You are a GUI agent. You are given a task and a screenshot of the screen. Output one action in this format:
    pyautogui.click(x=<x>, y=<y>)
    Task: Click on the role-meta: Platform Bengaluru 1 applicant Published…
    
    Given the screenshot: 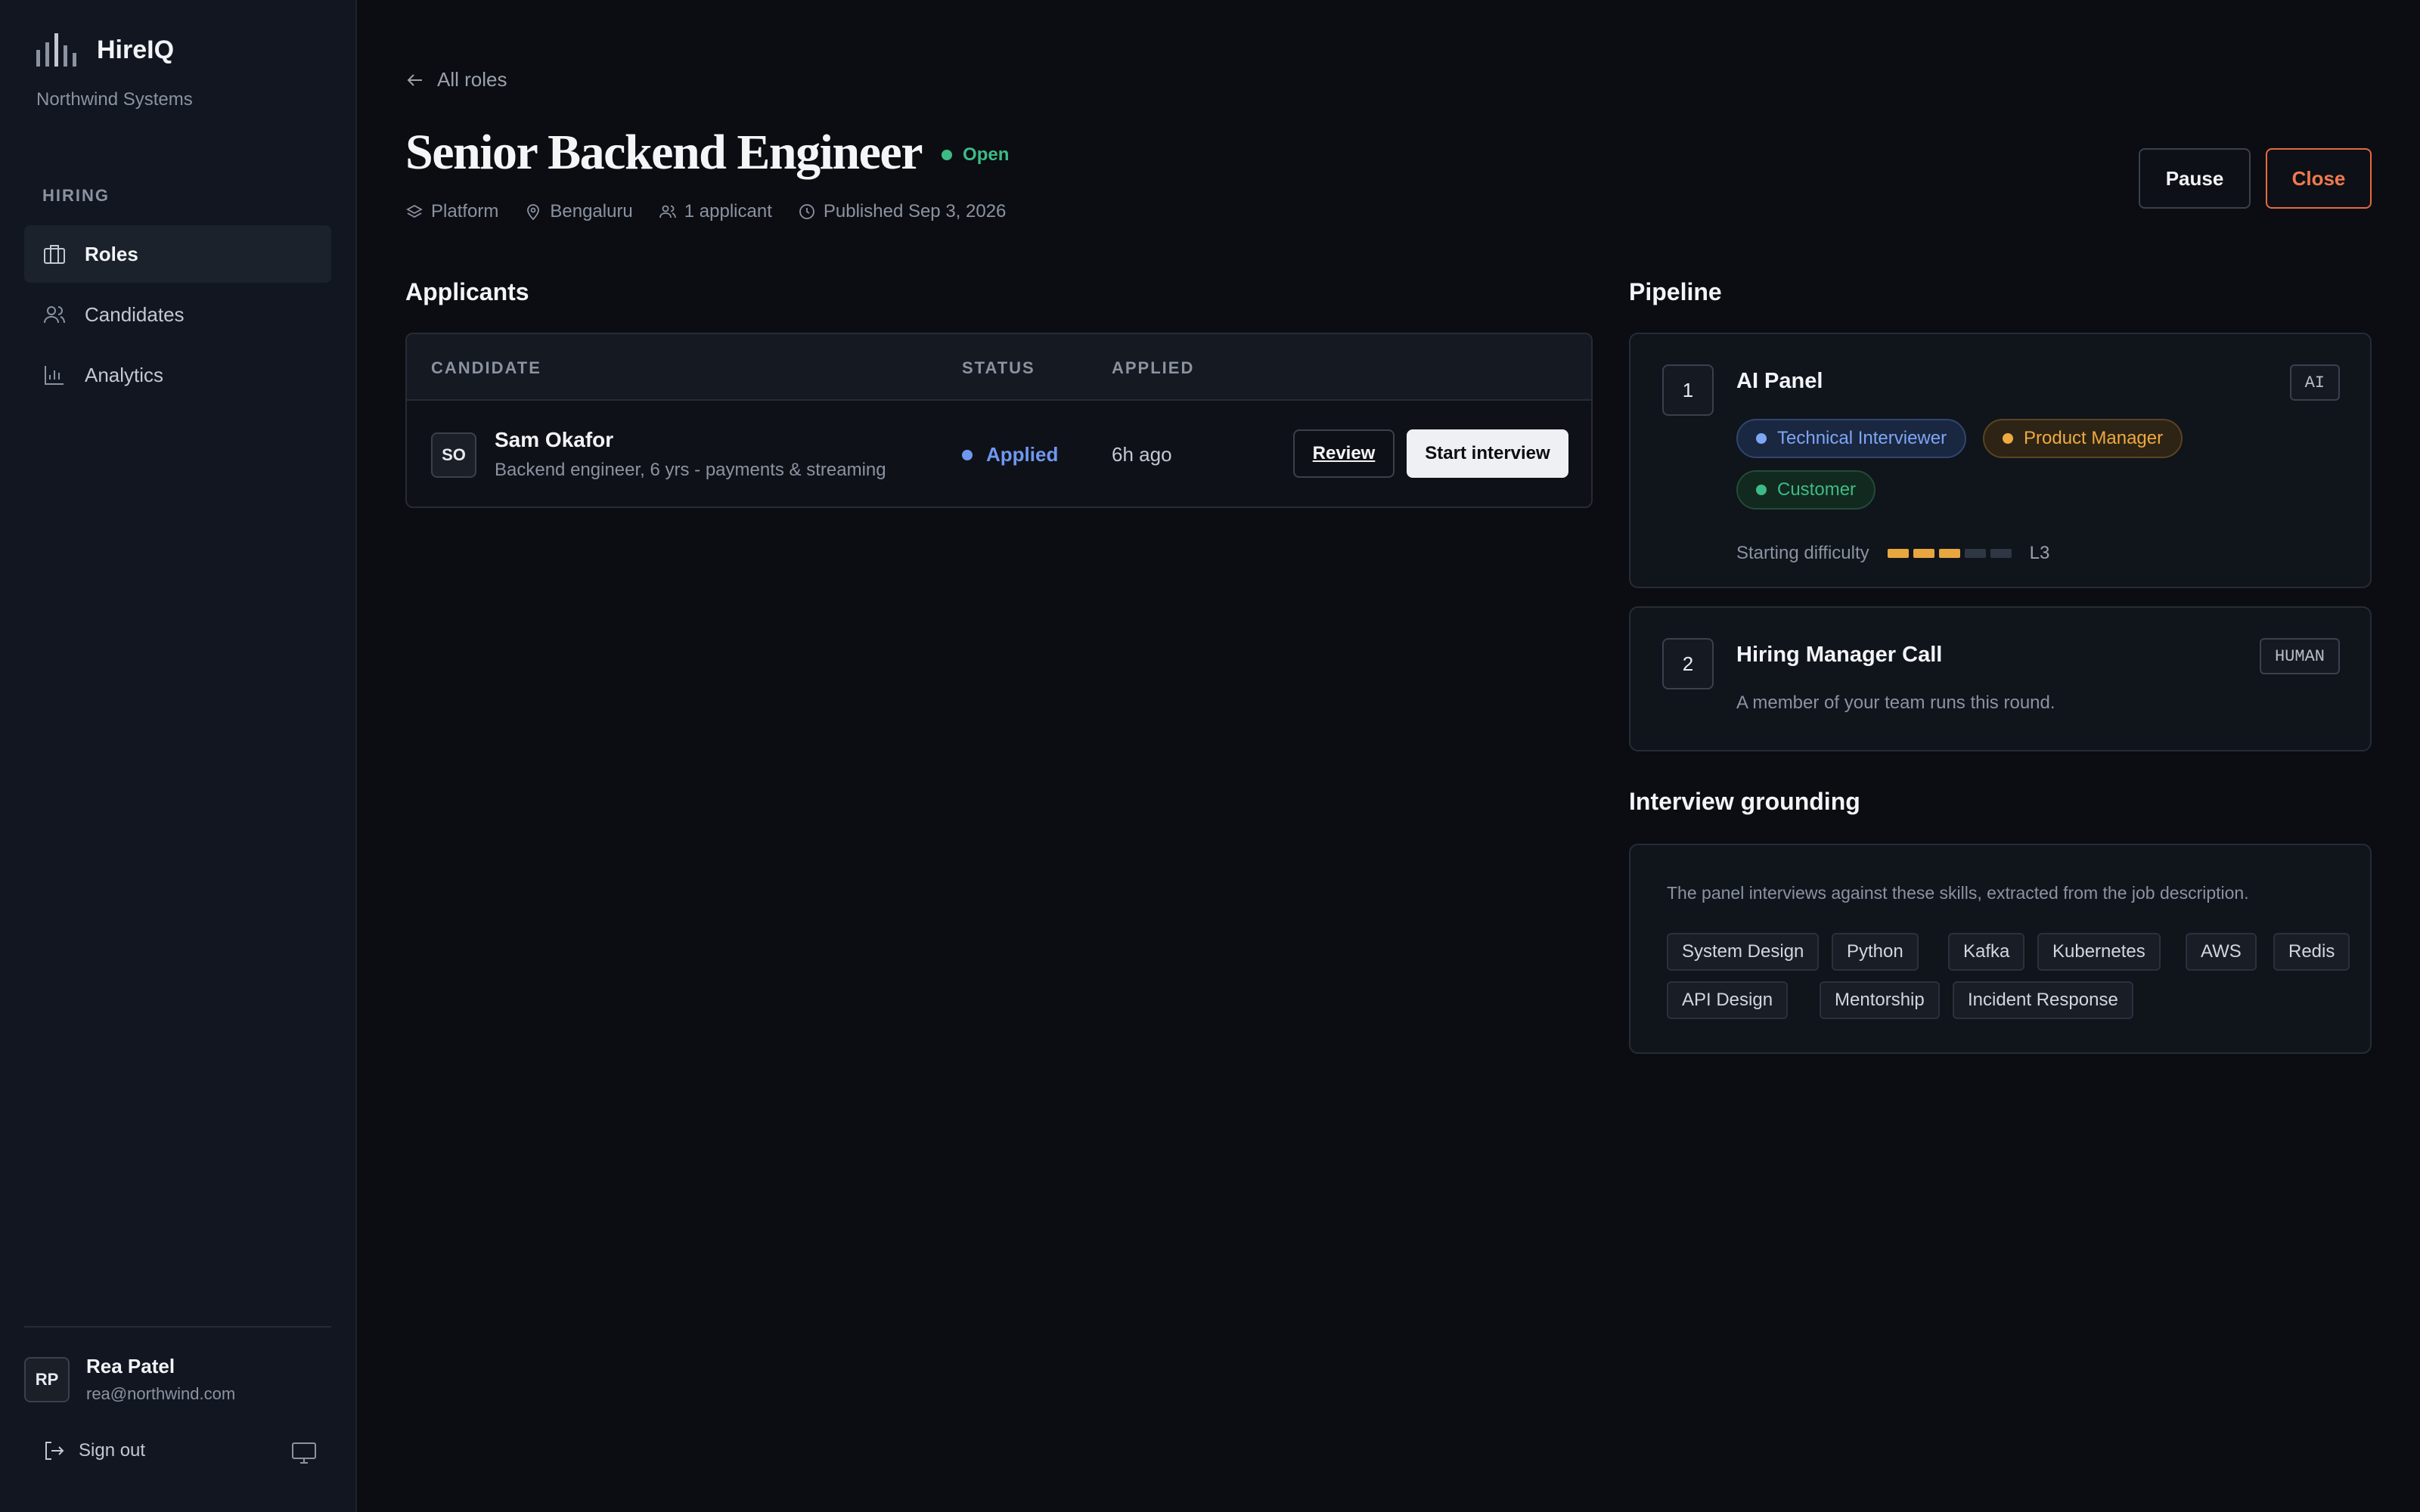 What is the action you would take?
    pyautogui.click(x=705, y=211)
    